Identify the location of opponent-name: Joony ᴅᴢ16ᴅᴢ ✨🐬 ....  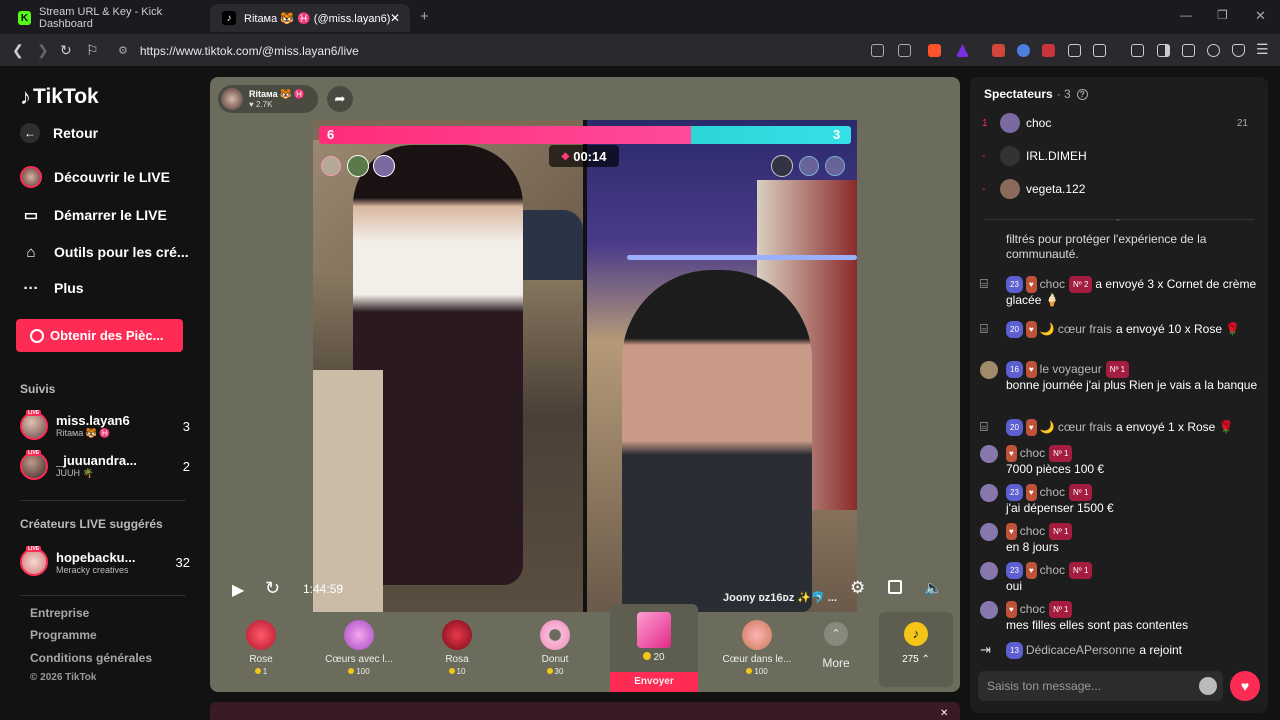
(780, 597).